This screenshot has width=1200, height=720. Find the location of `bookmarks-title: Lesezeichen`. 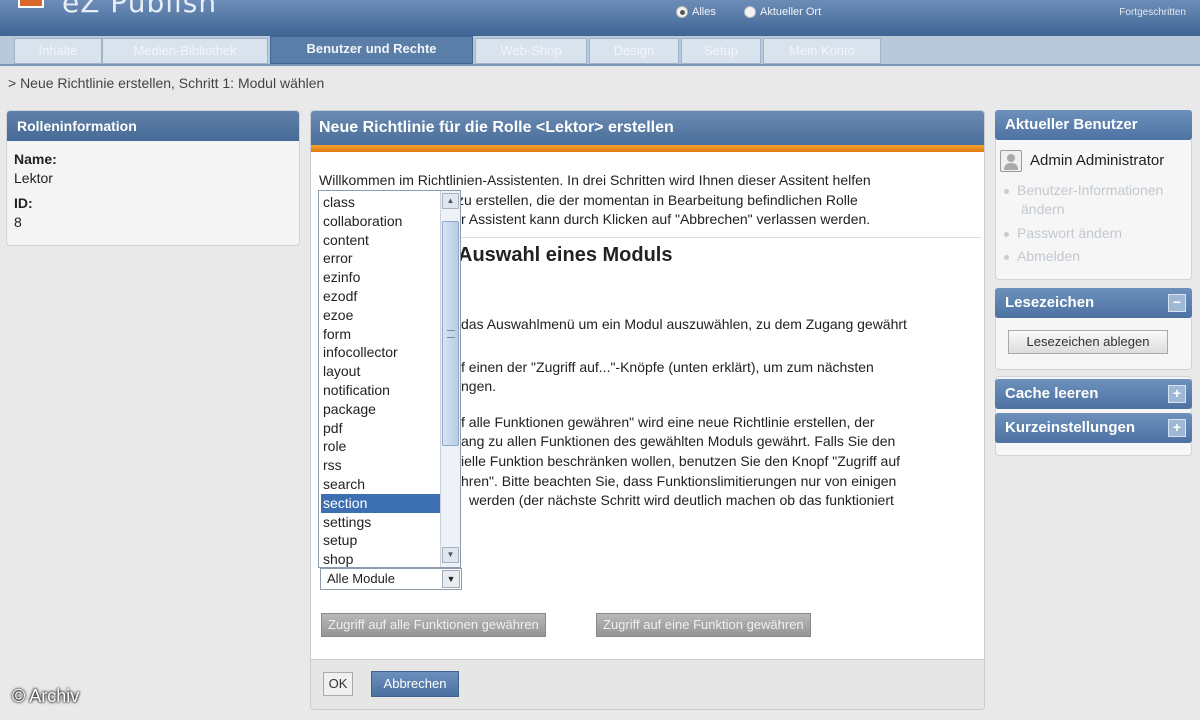

bookmarks-title: Lesezeichen is located at coordinates (1050, 302).